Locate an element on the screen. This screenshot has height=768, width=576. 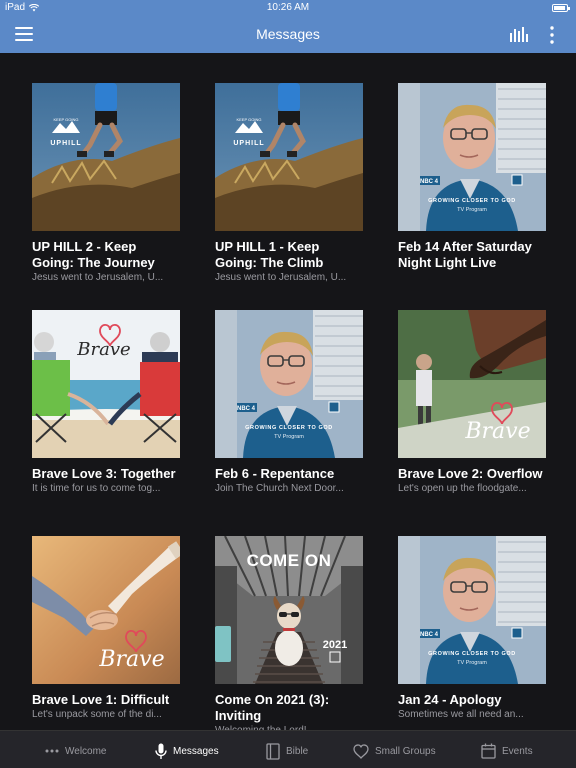
status-time: 10:26 AM is located at coordinates (288, 7).